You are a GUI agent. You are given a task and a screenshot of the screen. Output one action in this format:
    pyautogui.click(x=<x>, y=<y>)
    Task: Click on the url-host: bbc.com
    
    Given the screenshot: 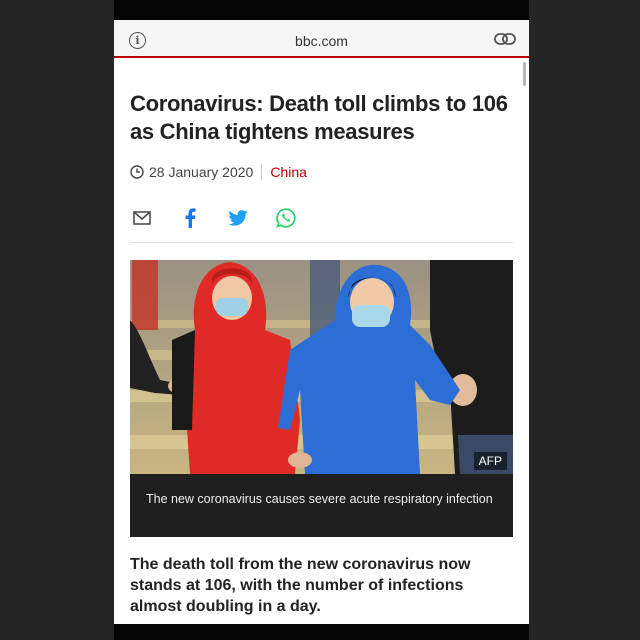 What is the action you would take?
    pyautogui.click(x=321, y=41)
    